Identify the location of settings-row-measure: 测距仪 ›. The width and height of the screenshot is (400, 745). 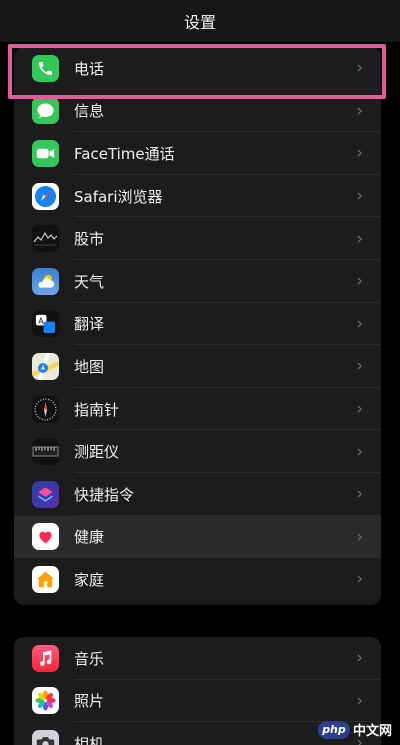
(197, 451).